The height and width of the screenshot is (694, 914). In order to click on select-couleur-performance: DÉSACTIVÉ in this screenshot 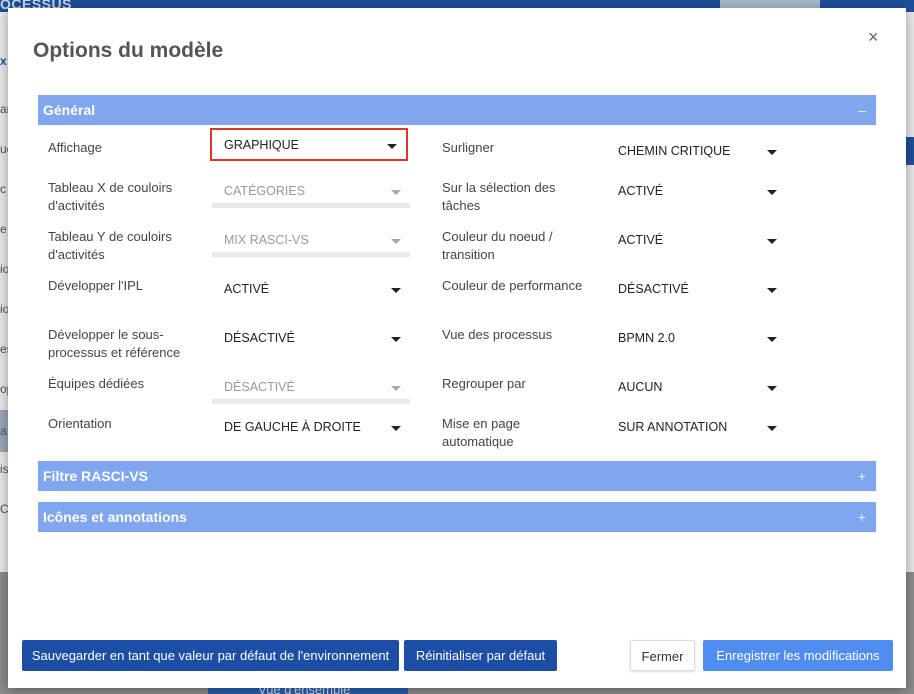, I will do `click(696, 289)`.